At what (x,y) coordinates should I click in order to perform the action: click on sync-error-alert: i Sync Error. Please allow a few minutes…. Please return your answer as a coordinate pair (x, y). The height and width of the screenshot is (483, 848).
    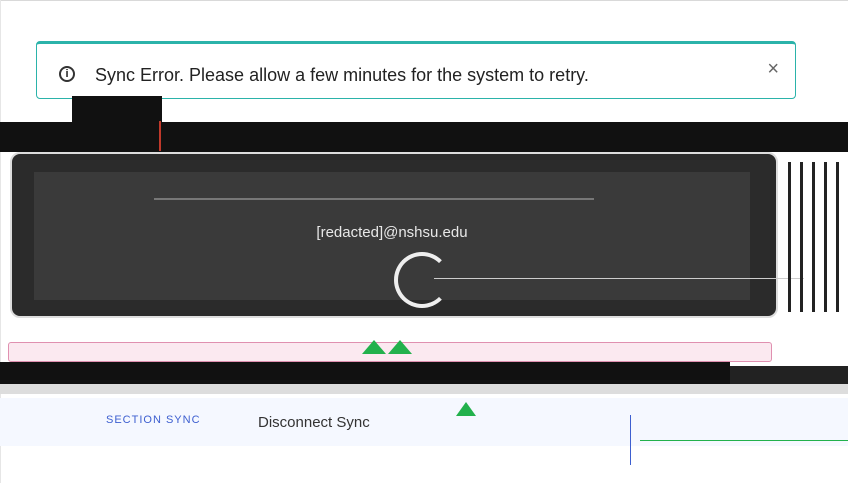
    Looking at the image, I should click on (416, 70).